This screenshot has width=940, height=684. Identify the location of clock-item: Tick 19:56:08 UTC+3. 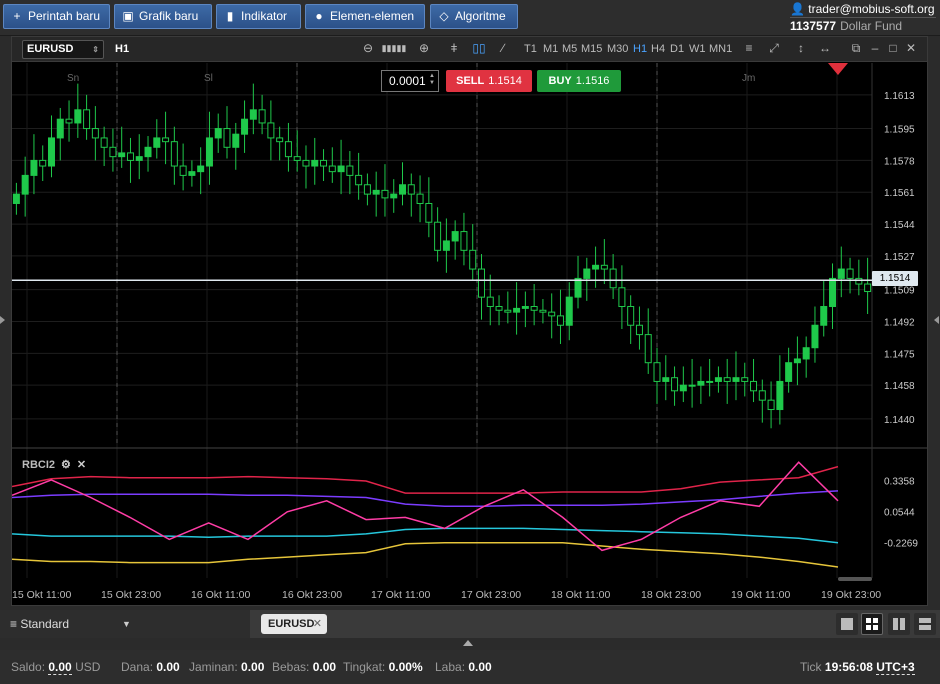
(857, 667).